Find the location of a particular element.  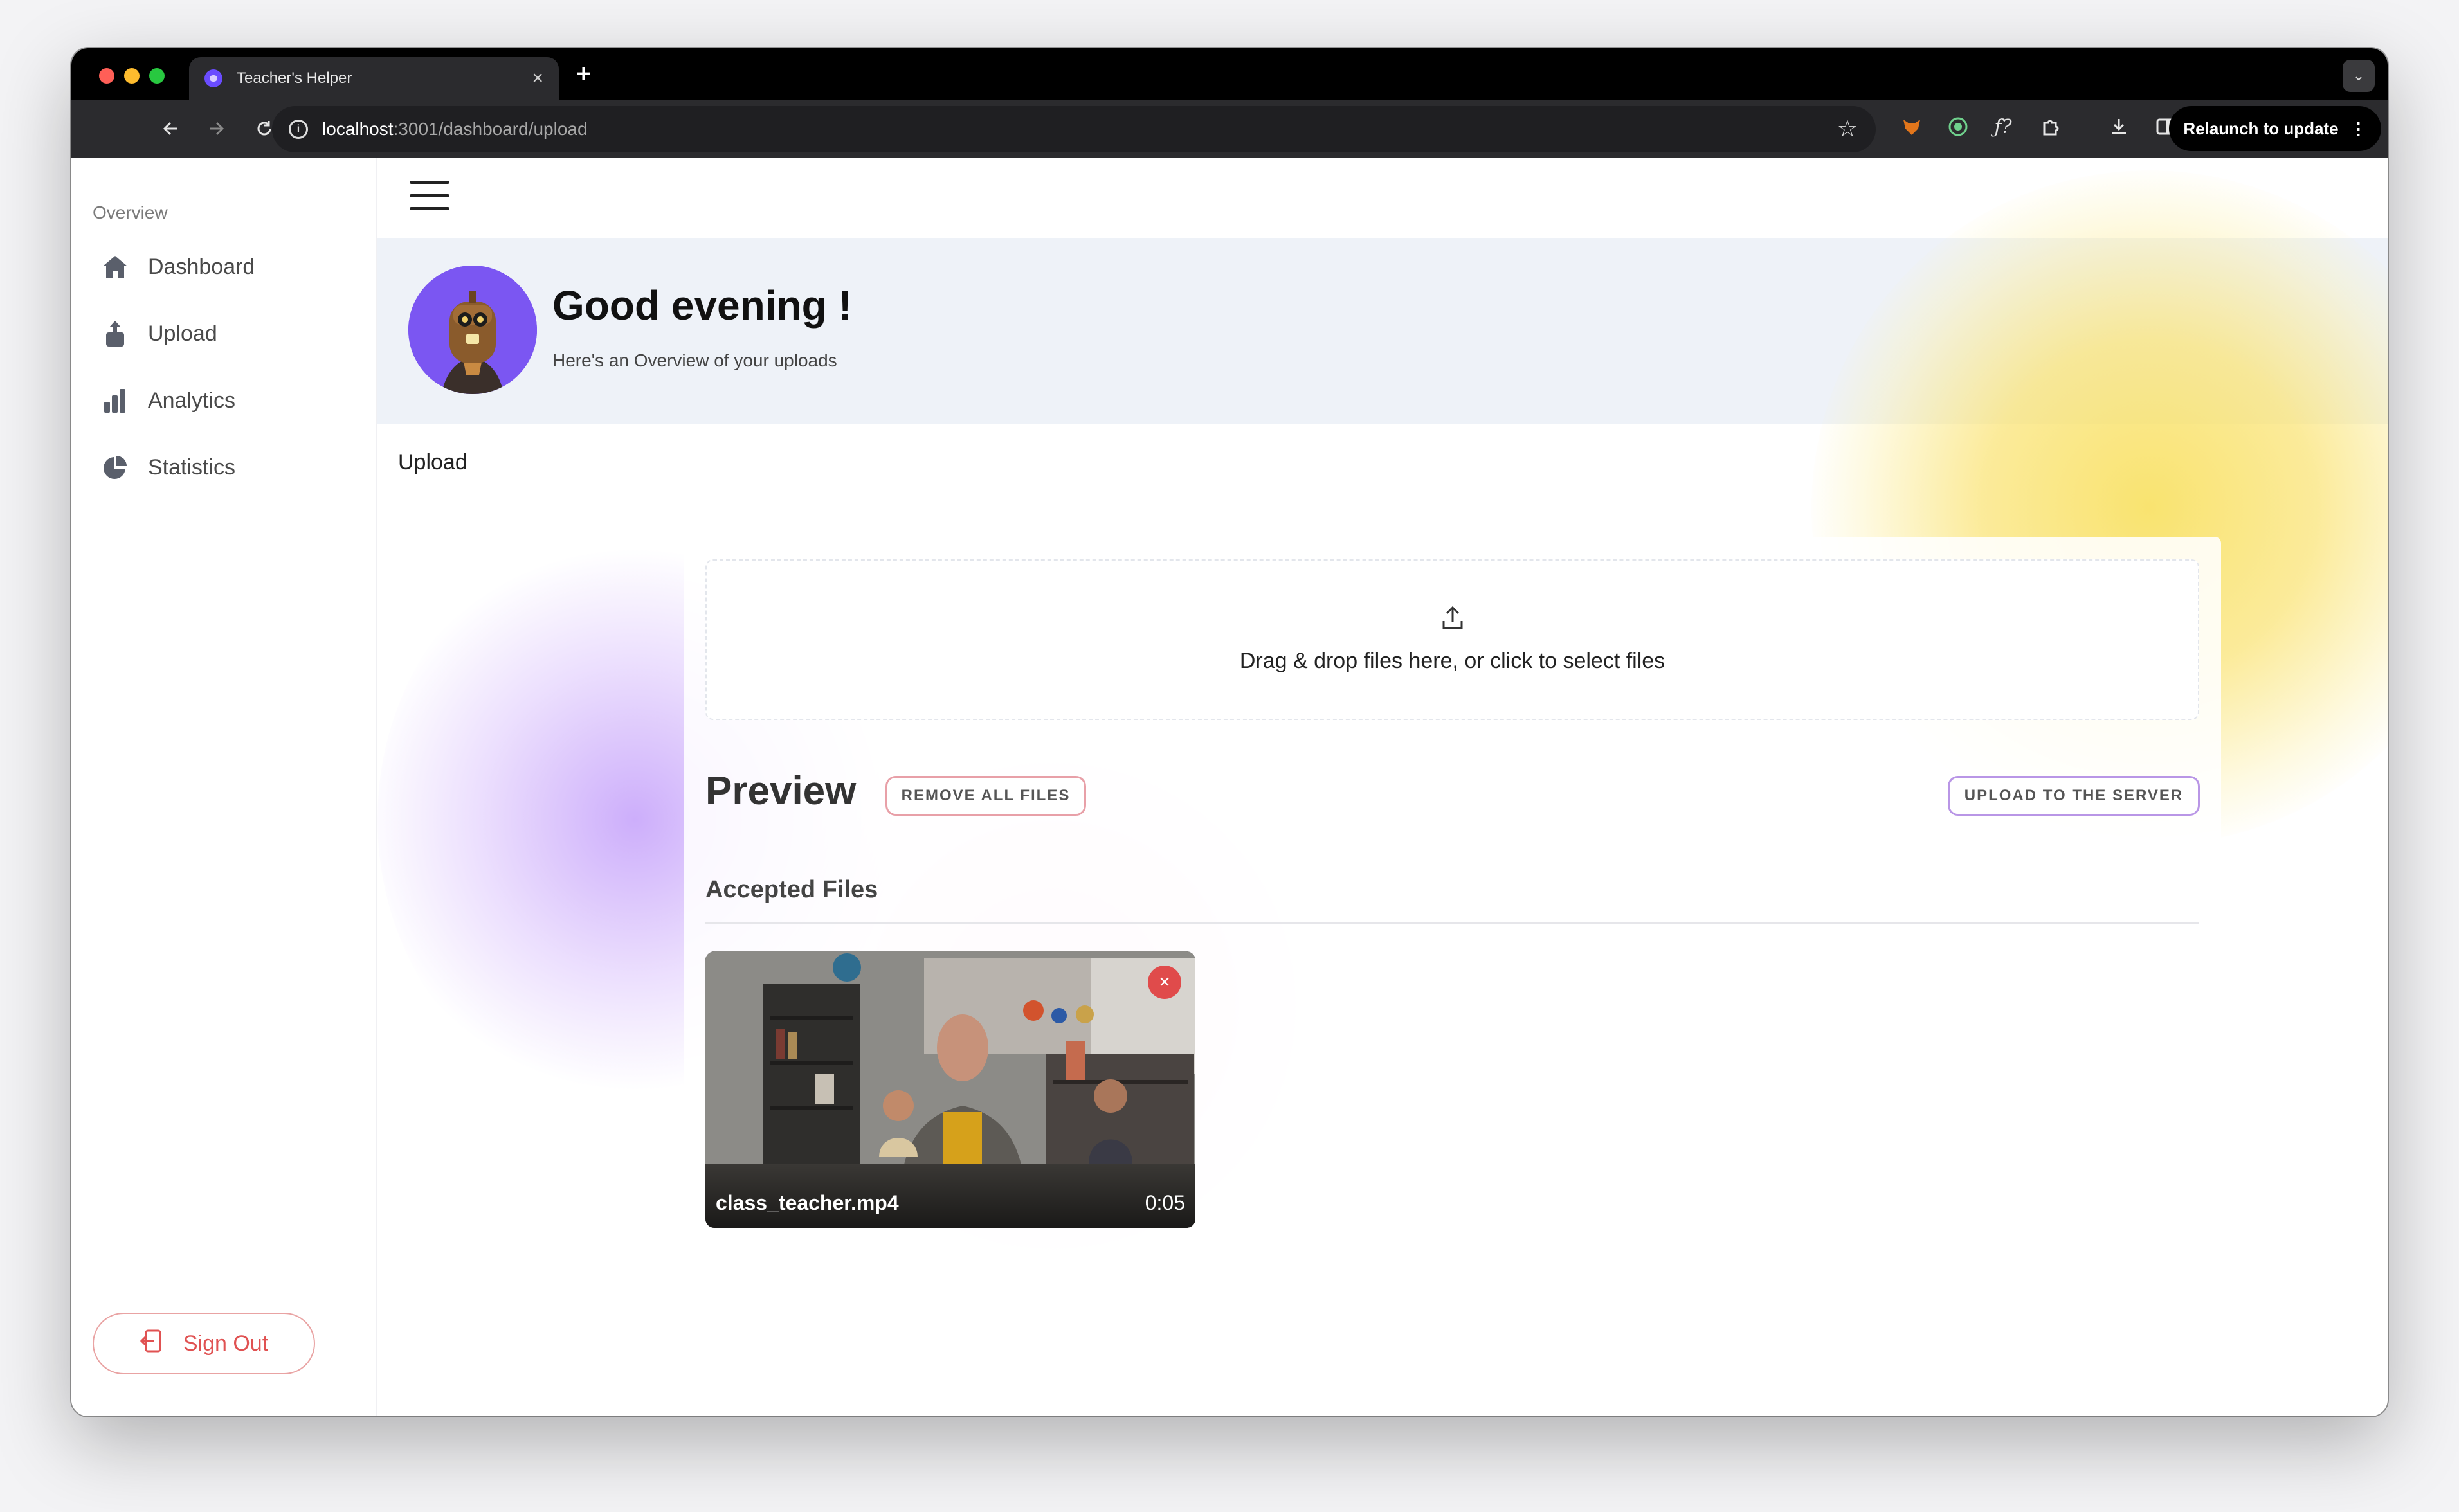

sidebar-item-dashboard: Dashboard is located at coordinates (177, 267).